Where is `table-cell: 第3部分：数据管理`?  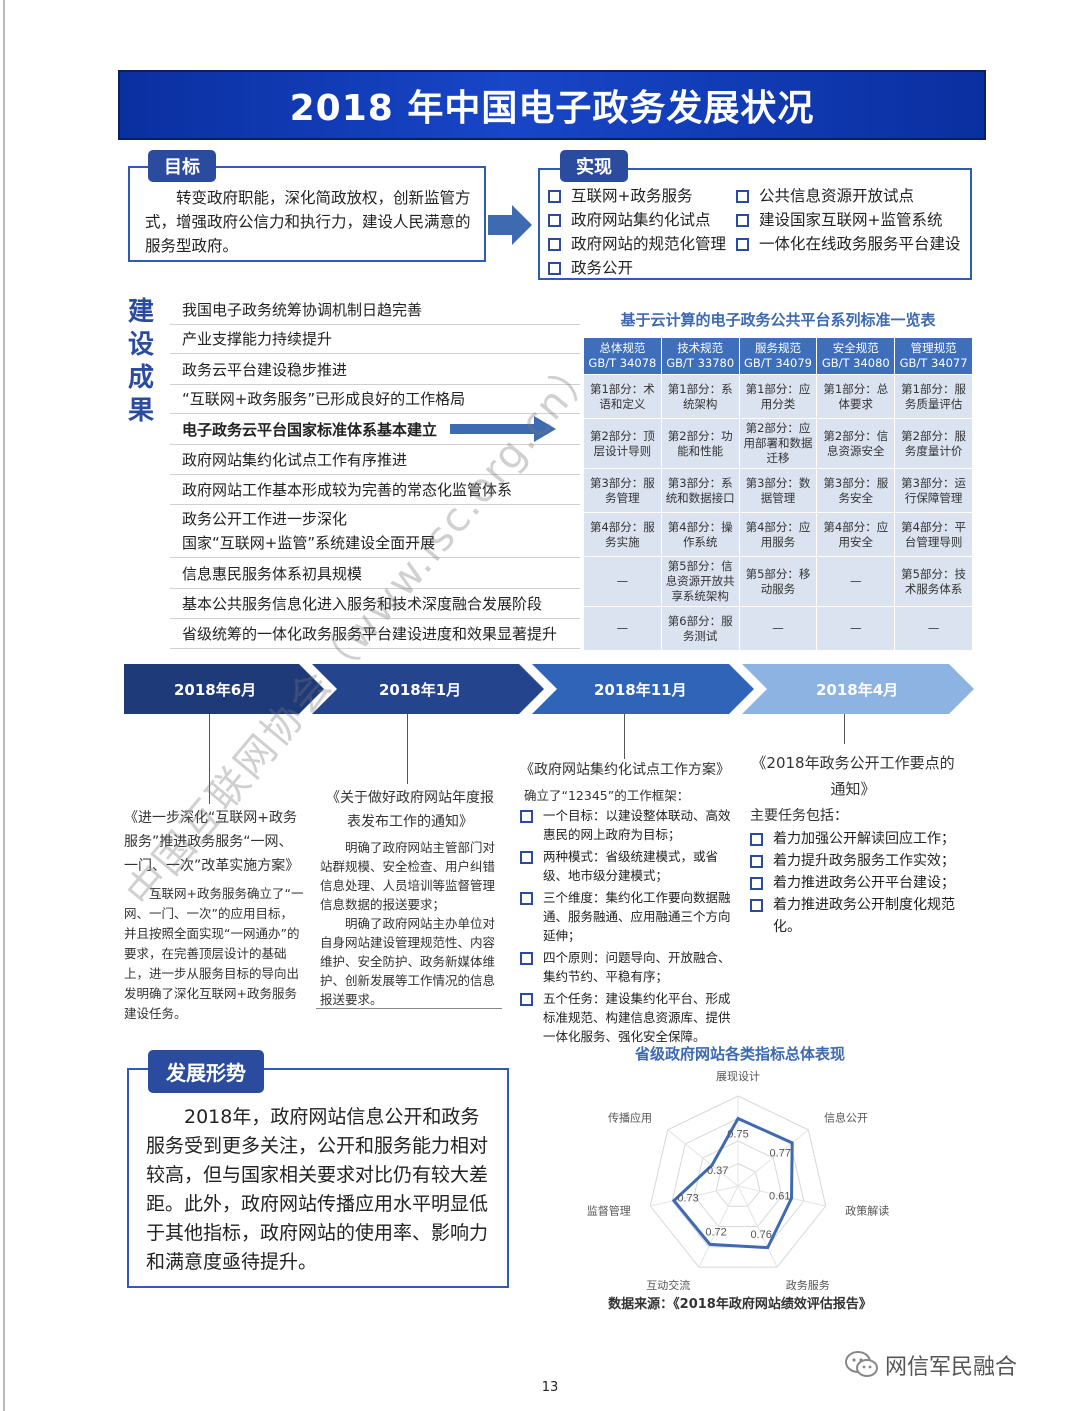
table-cell: 第3部分：数据管理 is located at coordinates (778, 490).